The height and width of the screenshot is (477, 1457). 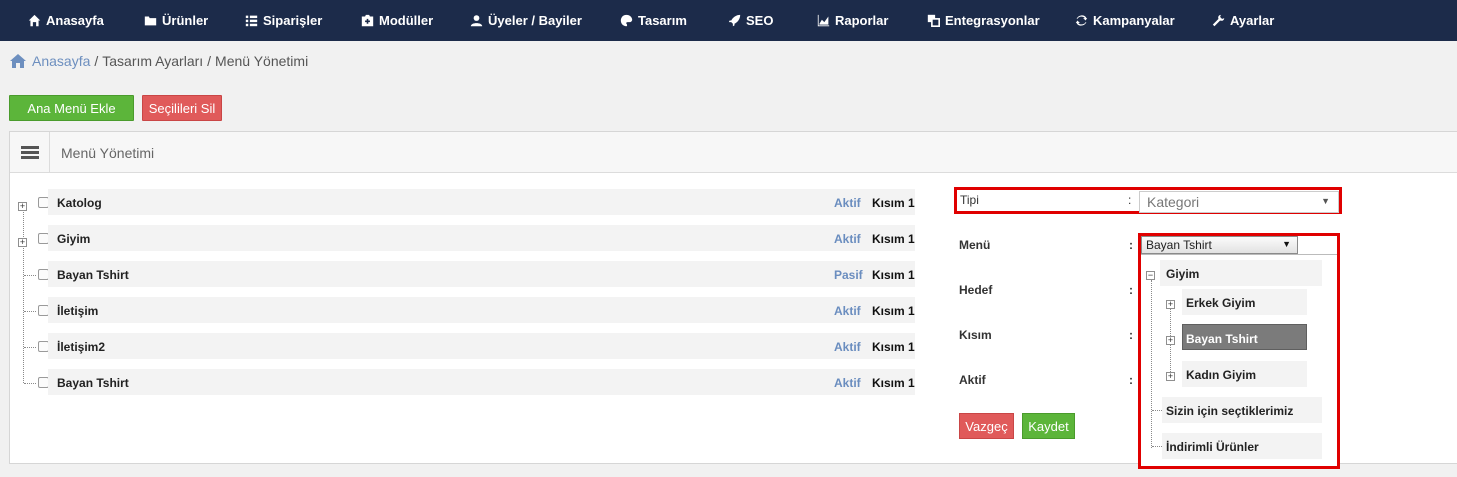 I want to click on menu-row-name: Giyim, so click(x=74, y=239).